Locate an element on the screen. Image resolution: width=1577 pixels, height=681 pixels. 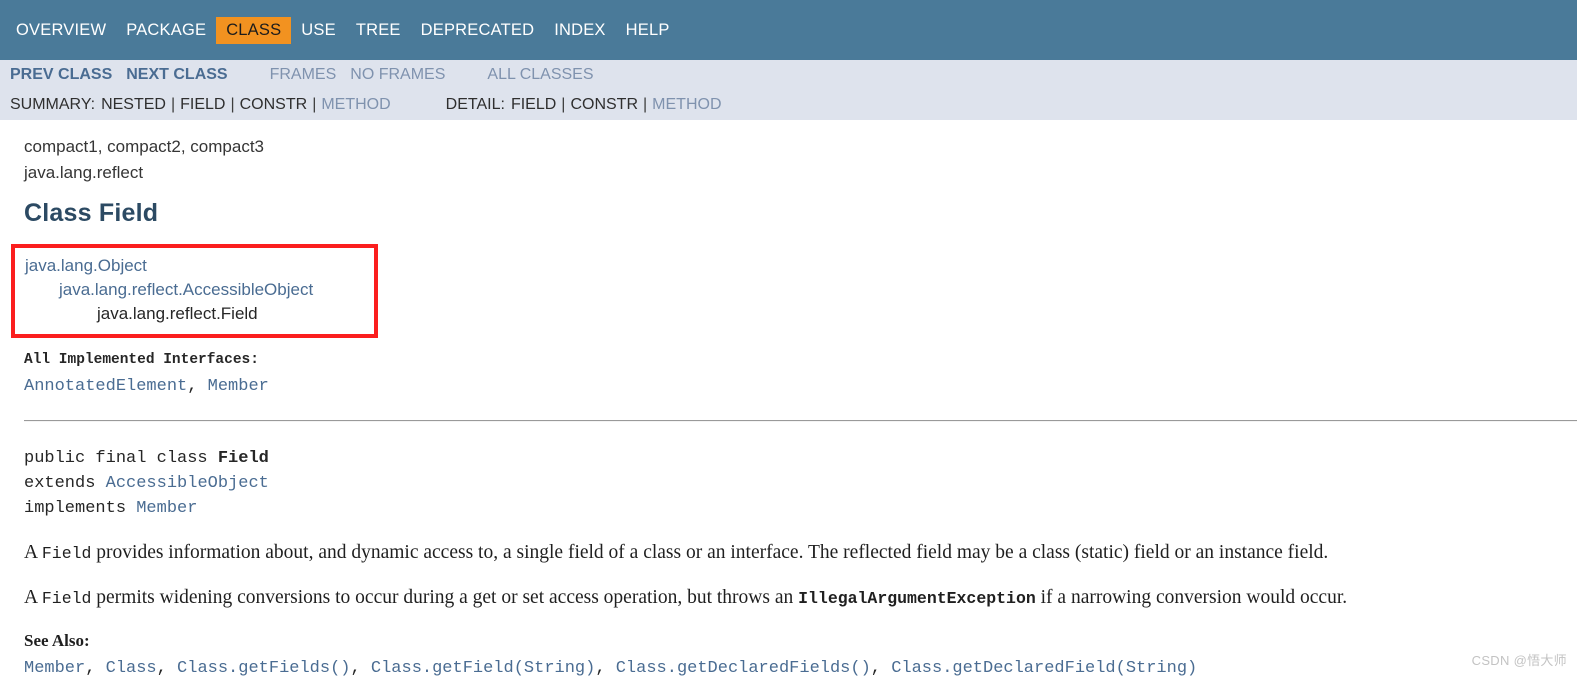
top-nav-item-index: INDEX is located at coordinates (579, 30).